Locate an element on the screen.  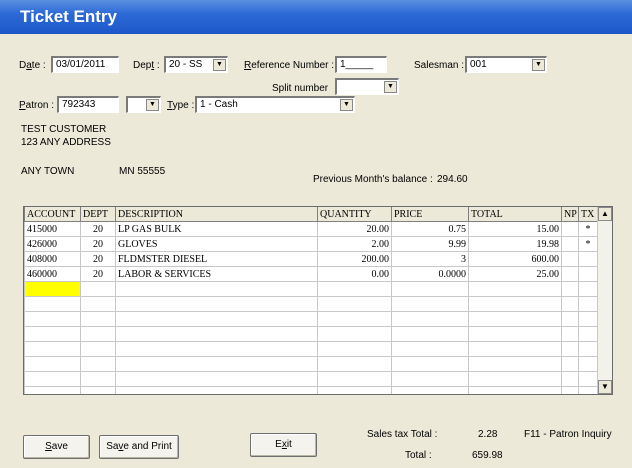
table-cell: 600.00 is located at coordinates (515, 259).